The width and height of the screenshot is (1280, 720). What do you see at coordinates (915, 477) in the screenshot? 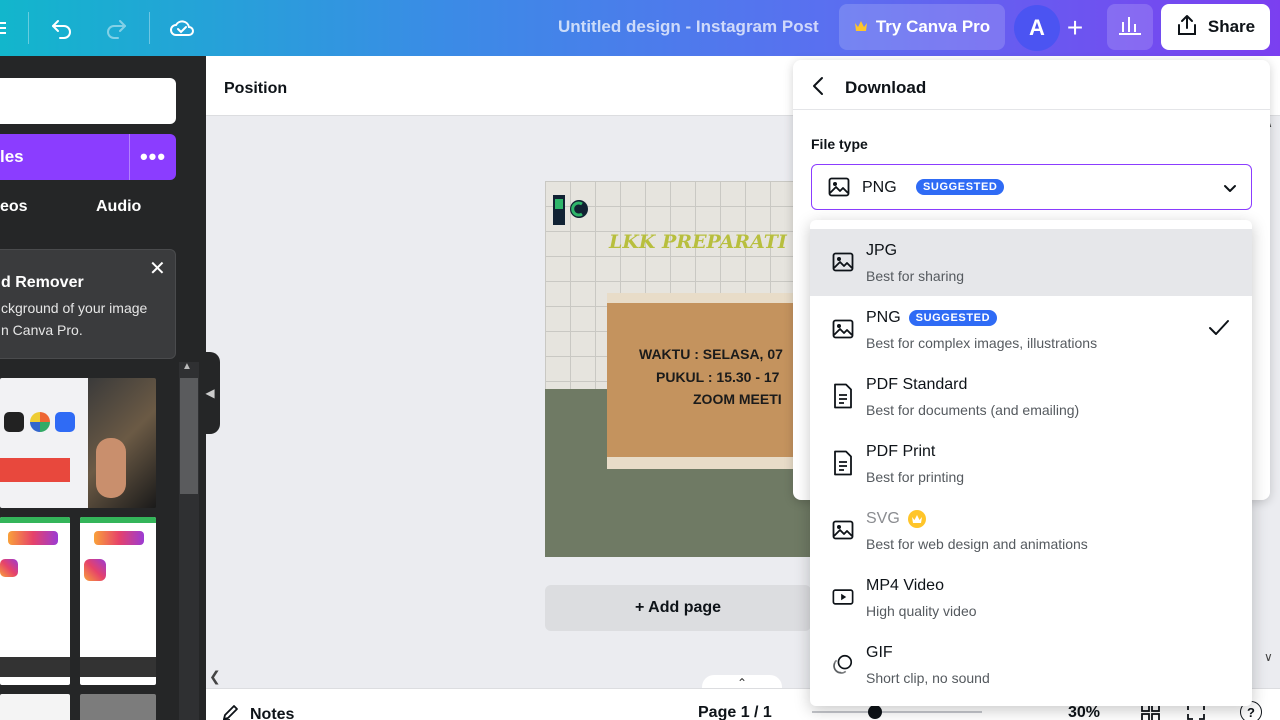
I see `option-description: Best for printing` at bounding box center [915, 477].